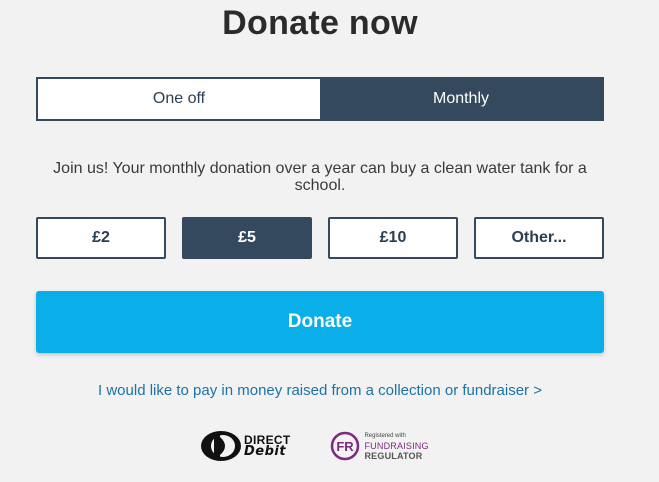 This screenshot has height=482, width=659. I want to click on fr-line2: FUNDRAISING, so click(396, 446).